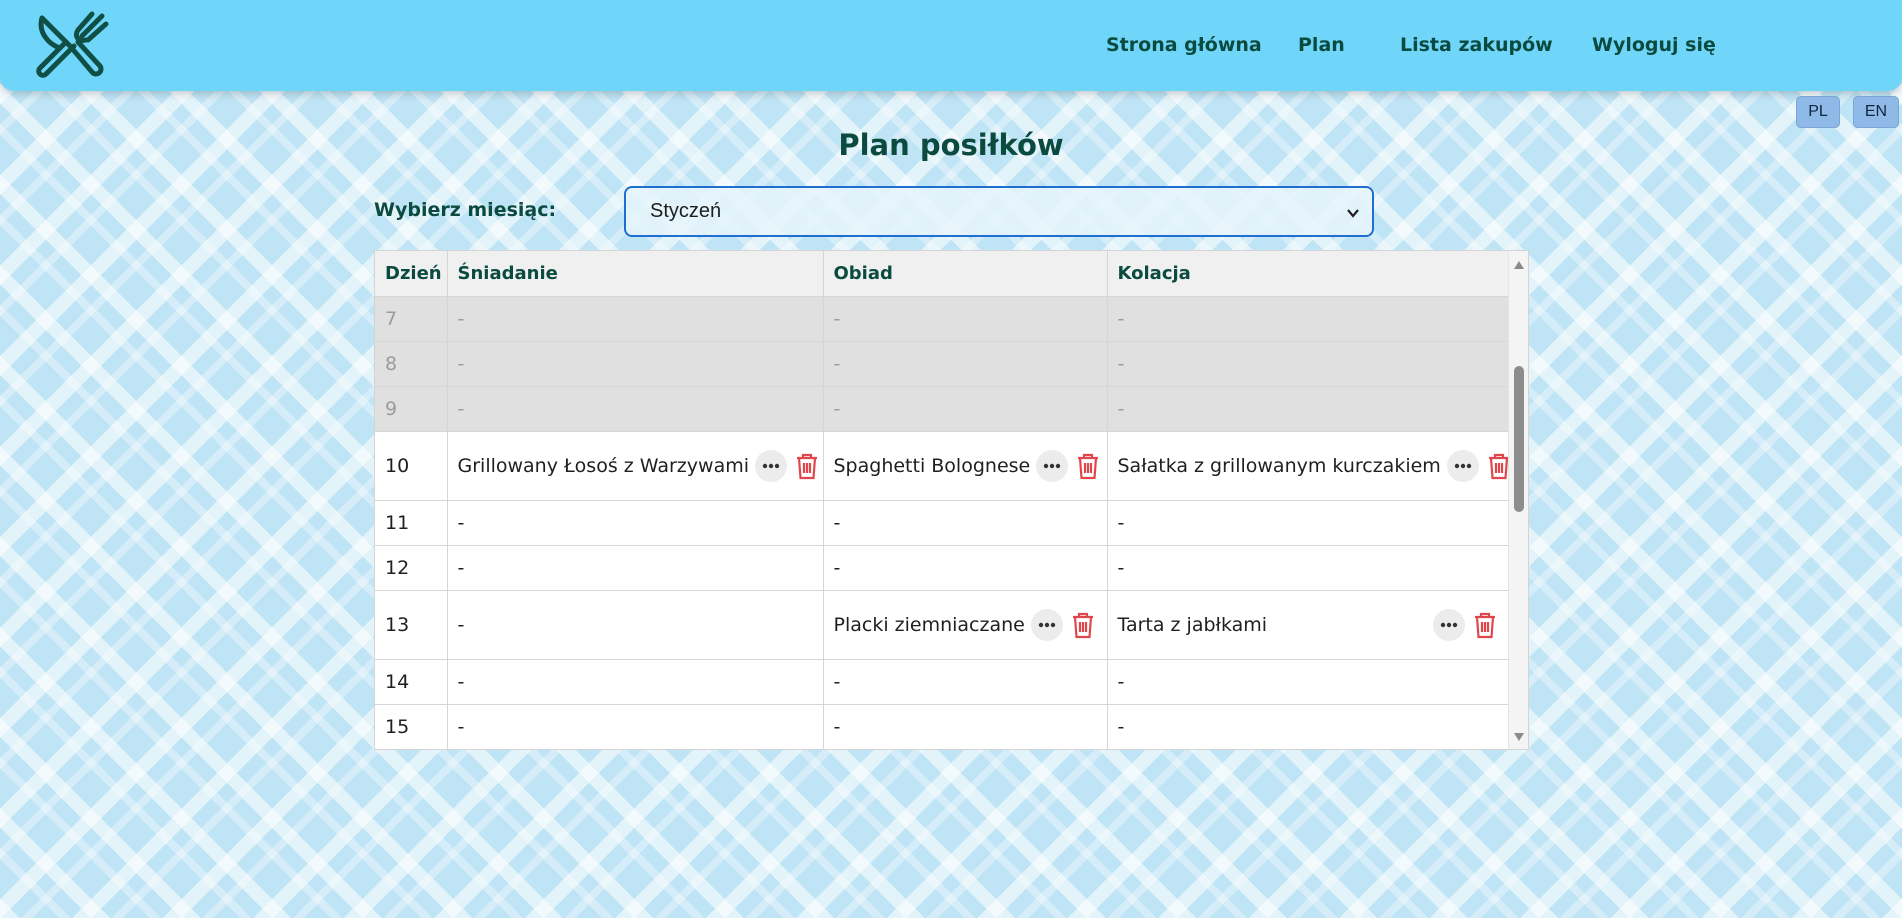 The height and width of the screenshot is (918, 1902). Describe the element at coordinates (1193, 625) in the screenshot. I see `meal-name: Tarta z jabłkami` at that location.